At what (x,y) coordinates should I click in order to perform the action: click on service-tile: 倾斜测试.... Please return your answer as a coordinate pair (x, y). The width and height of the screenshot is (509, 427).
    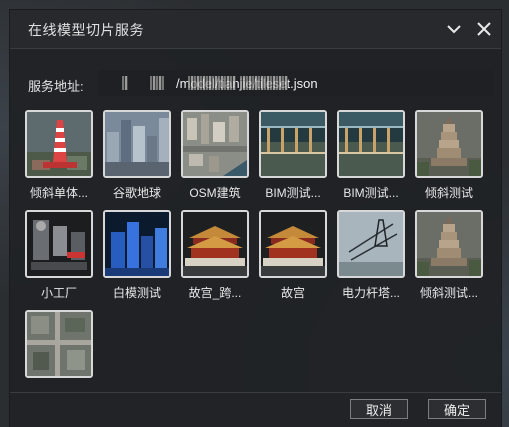
    Looking at the image, I should click on (449, 255).